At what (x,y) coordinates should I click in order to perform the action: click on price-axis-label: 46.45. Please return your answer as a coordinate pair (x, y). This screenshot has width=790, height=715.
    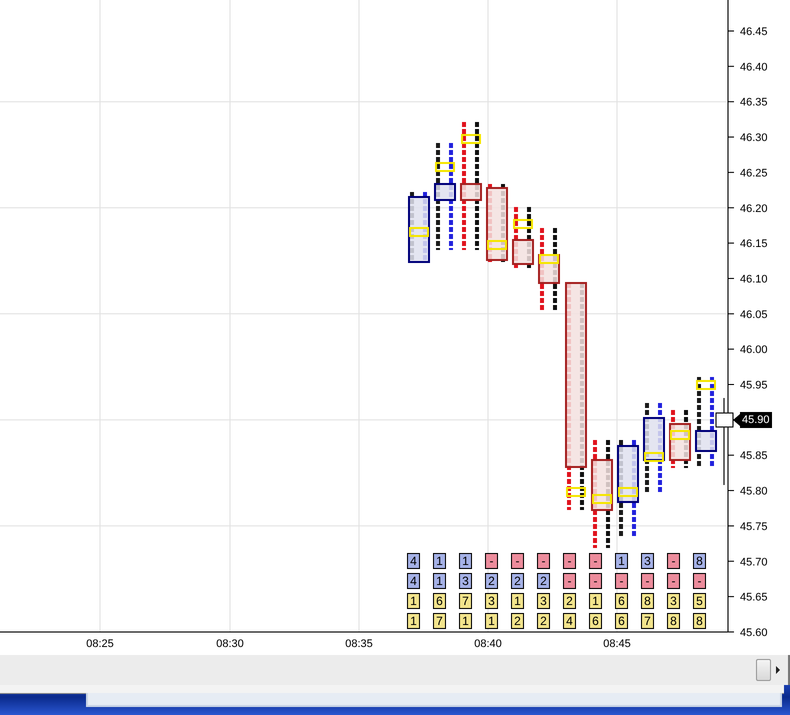
    Looking at the image, I should click on (754, 32).